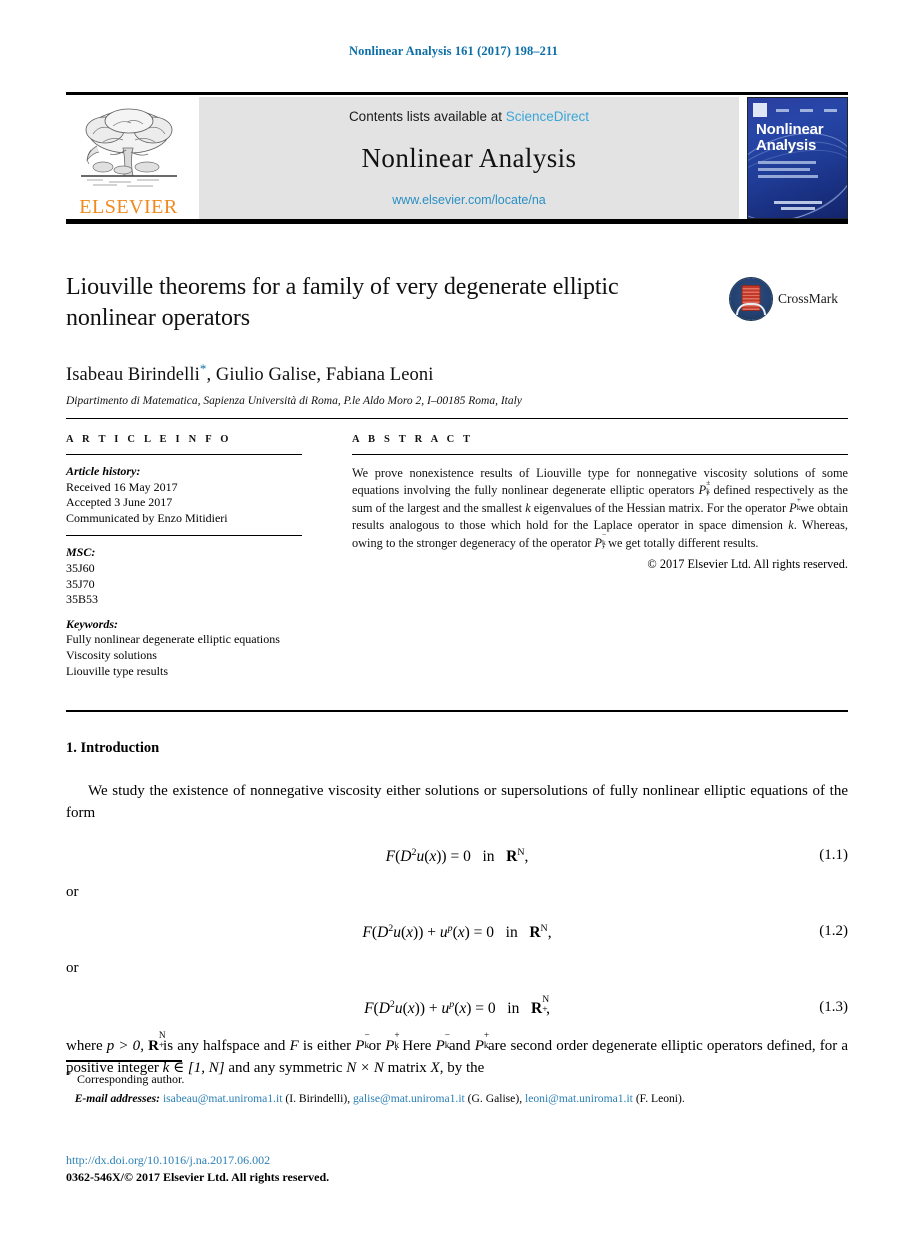  Describe the element at coordinates (157, 1043) in the screenshot. I see `halfspace-symbol: R N +` at that location.